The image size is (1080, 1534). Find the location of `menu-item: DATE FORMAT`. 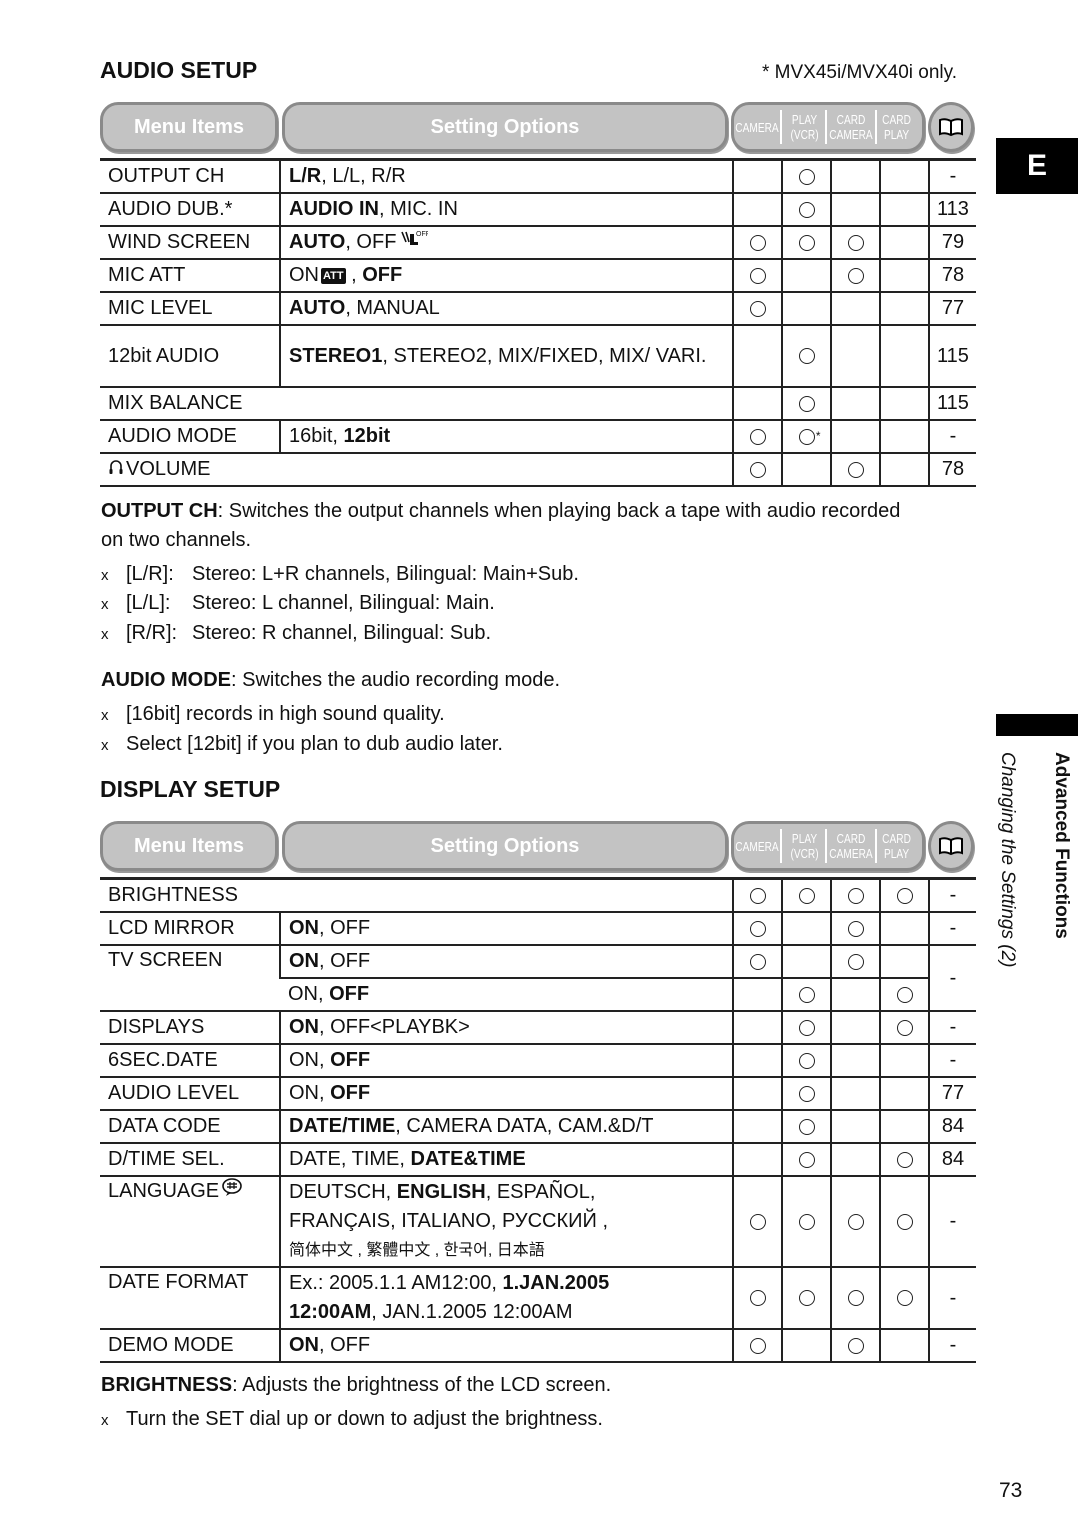

menu-item: DATE FORMAT is located at coordinates (190, 1298).